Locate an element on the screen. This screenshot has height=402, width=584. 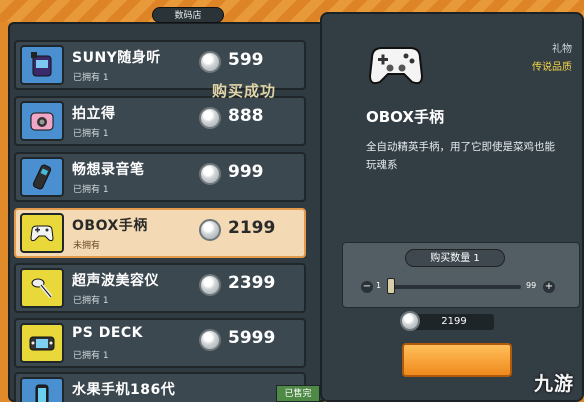
owned-count: 未拥有 is located at coordinates (87, 246).